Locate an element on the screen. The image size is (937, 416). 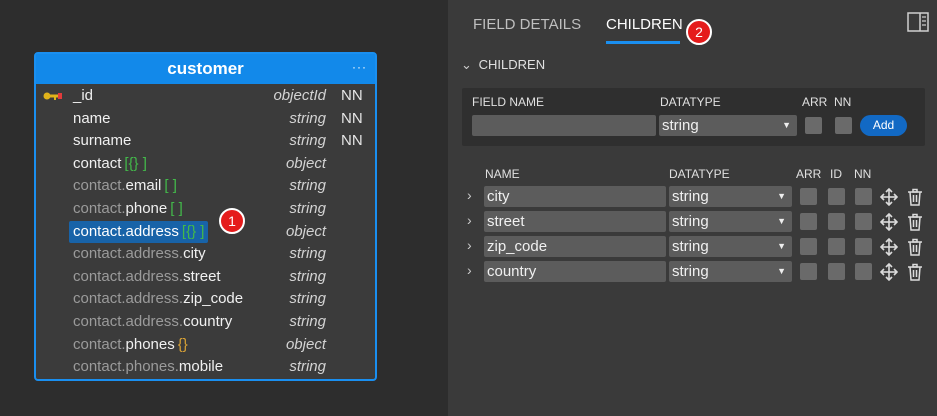
entity-field-row: contact.phones.mobile string is located at coordinates (205, 367).